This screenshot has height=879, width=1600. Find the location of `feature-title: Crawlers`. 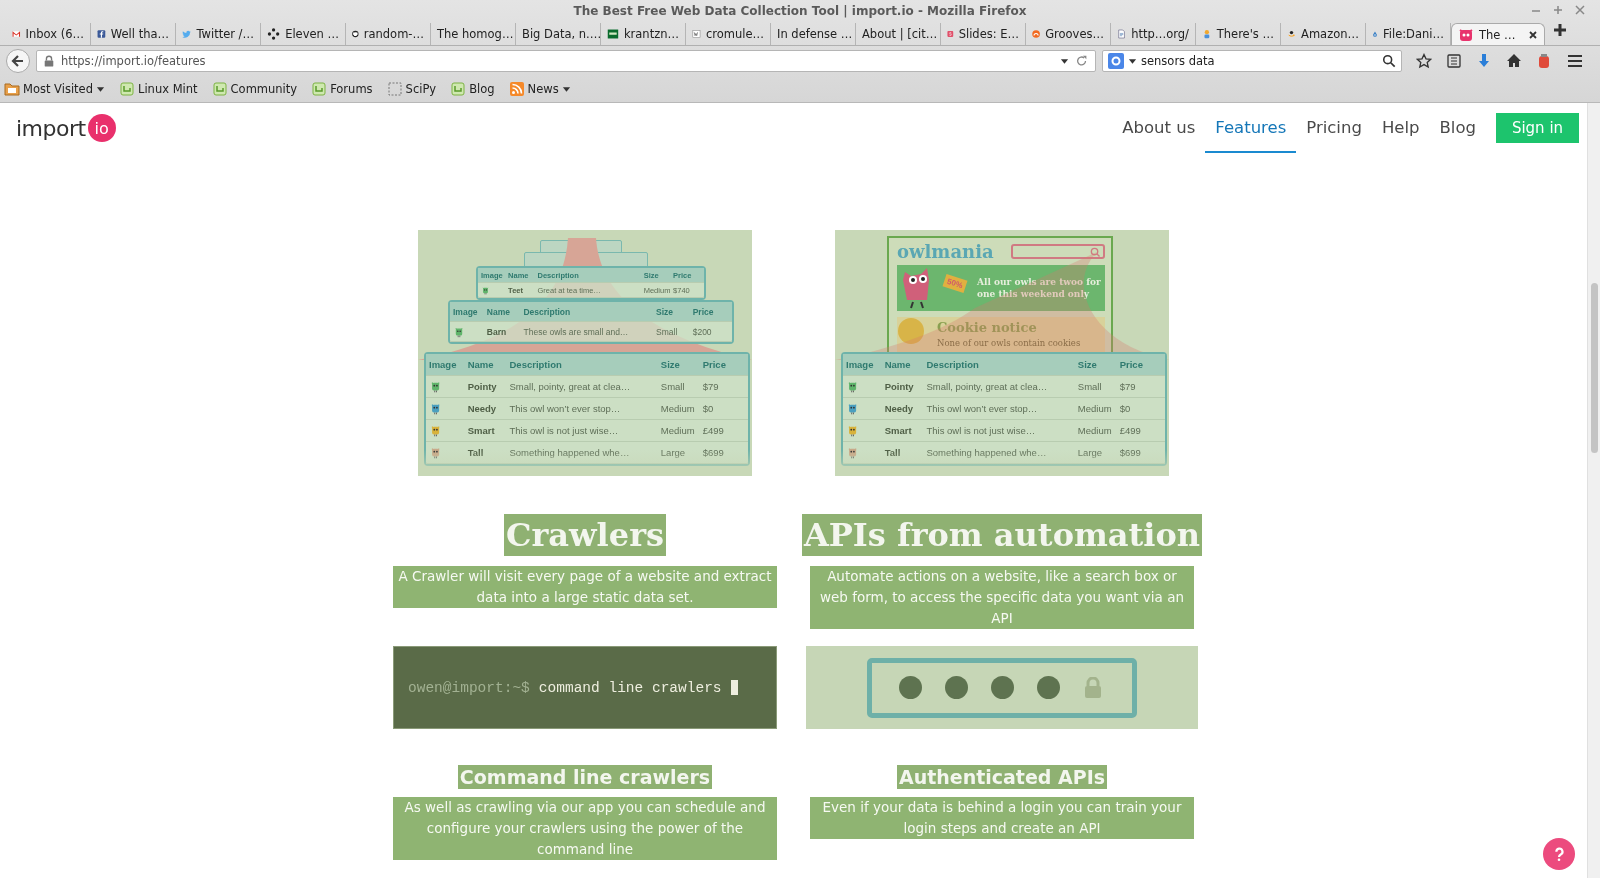

feature-title: Crawlers is located at coordinates (585, 535).